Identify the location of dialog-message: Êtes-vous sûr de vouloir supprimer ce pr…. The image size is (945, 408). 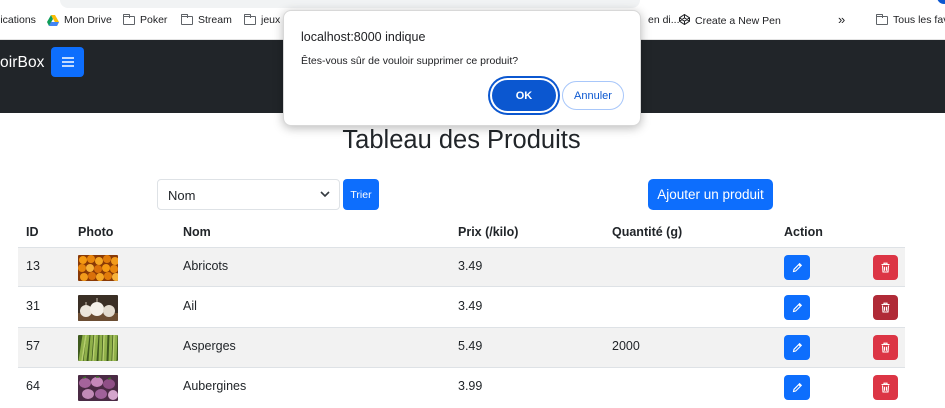
(410, 61).